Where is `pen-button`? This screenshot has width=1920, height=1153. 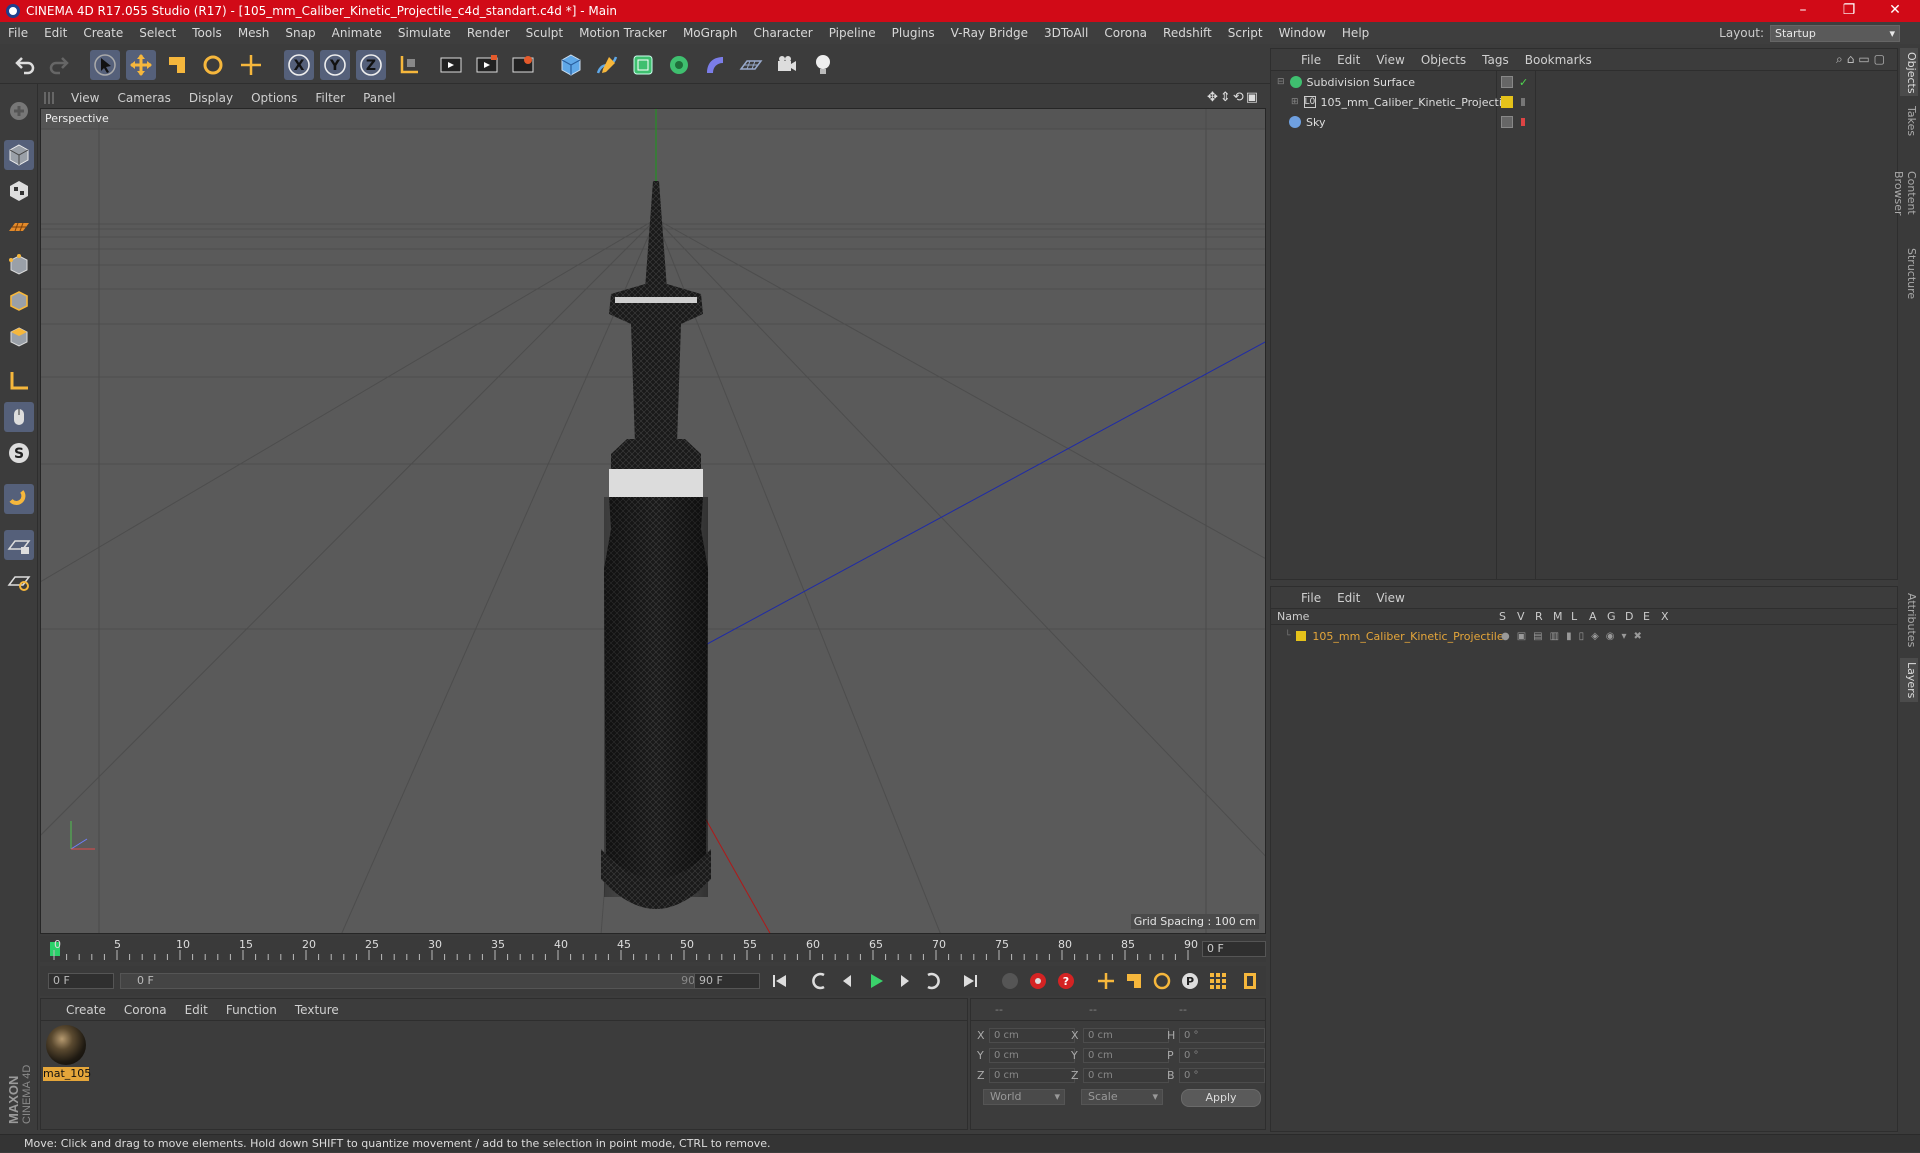
pen-button is located at coordinates (607, 65).